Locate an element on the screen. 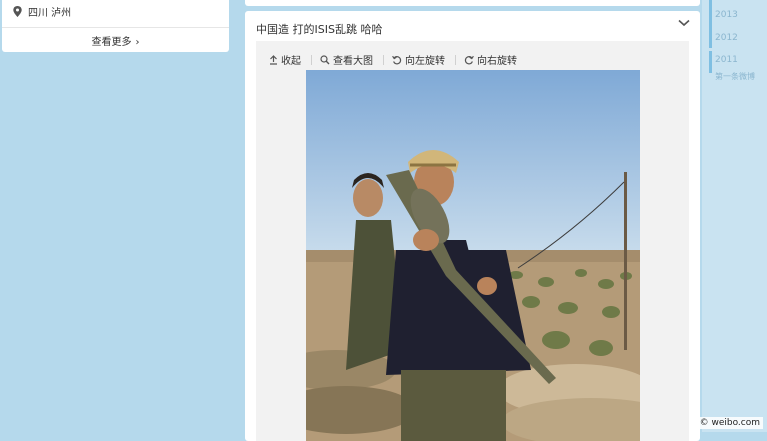 This screenshot has height=441, width=767. rotate-right-label: 向右旋转 is located at coordinates (497, 61).